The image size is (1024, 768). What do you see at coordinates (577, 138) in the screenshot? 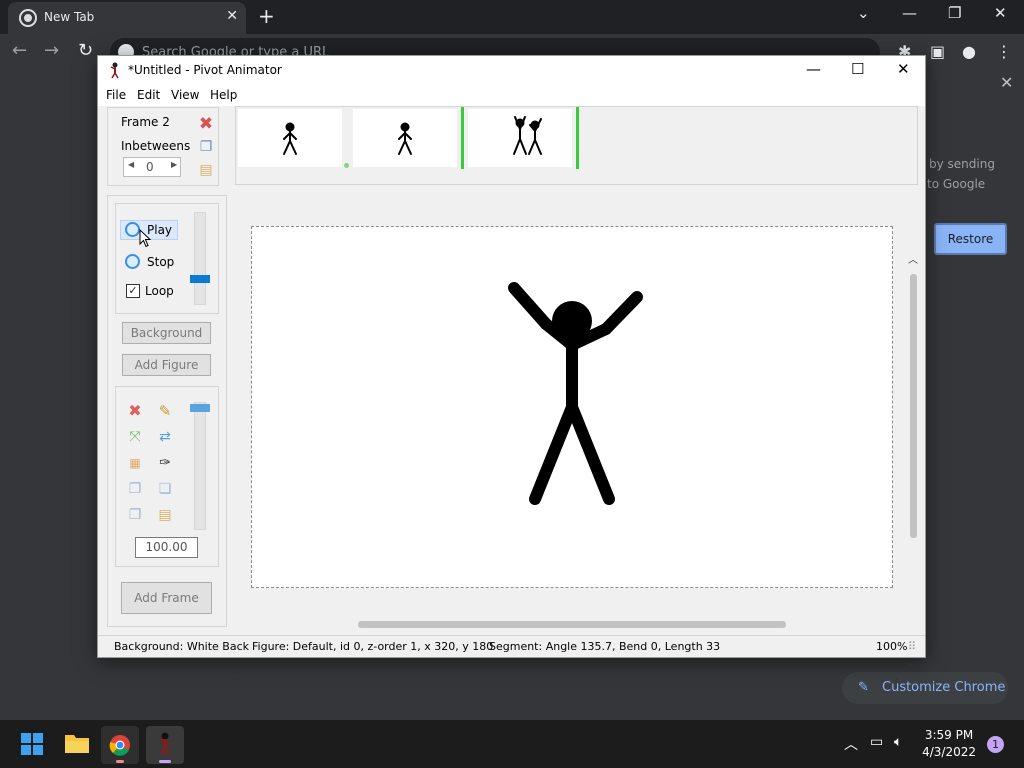
I see `frame-marker-right` at bounding box center [577, 138].